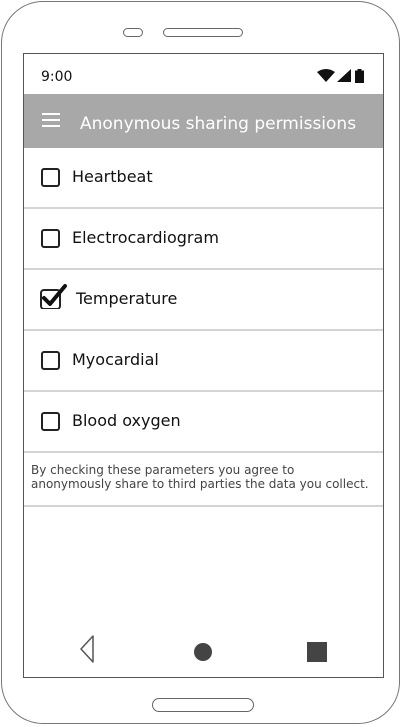 The image size is (403, 727). What do you see at coordinates (126, 420) in the screenshot?
I see `permission-label: Blood oxygen` at bounding box center [126, 420].